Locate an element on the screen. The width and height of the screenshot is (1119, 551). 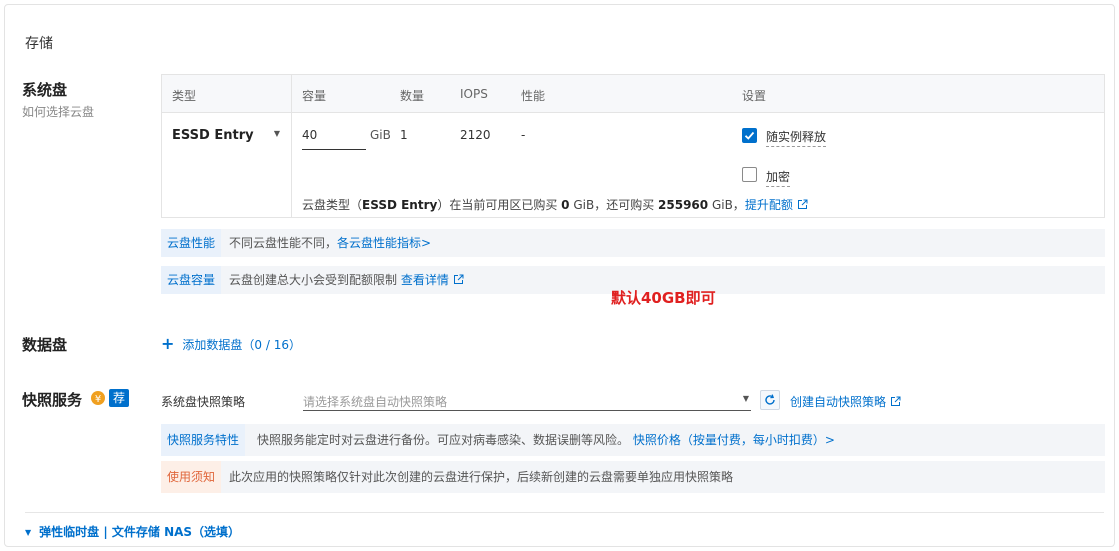
disk-performance: - is located at coordinates (523, 135).